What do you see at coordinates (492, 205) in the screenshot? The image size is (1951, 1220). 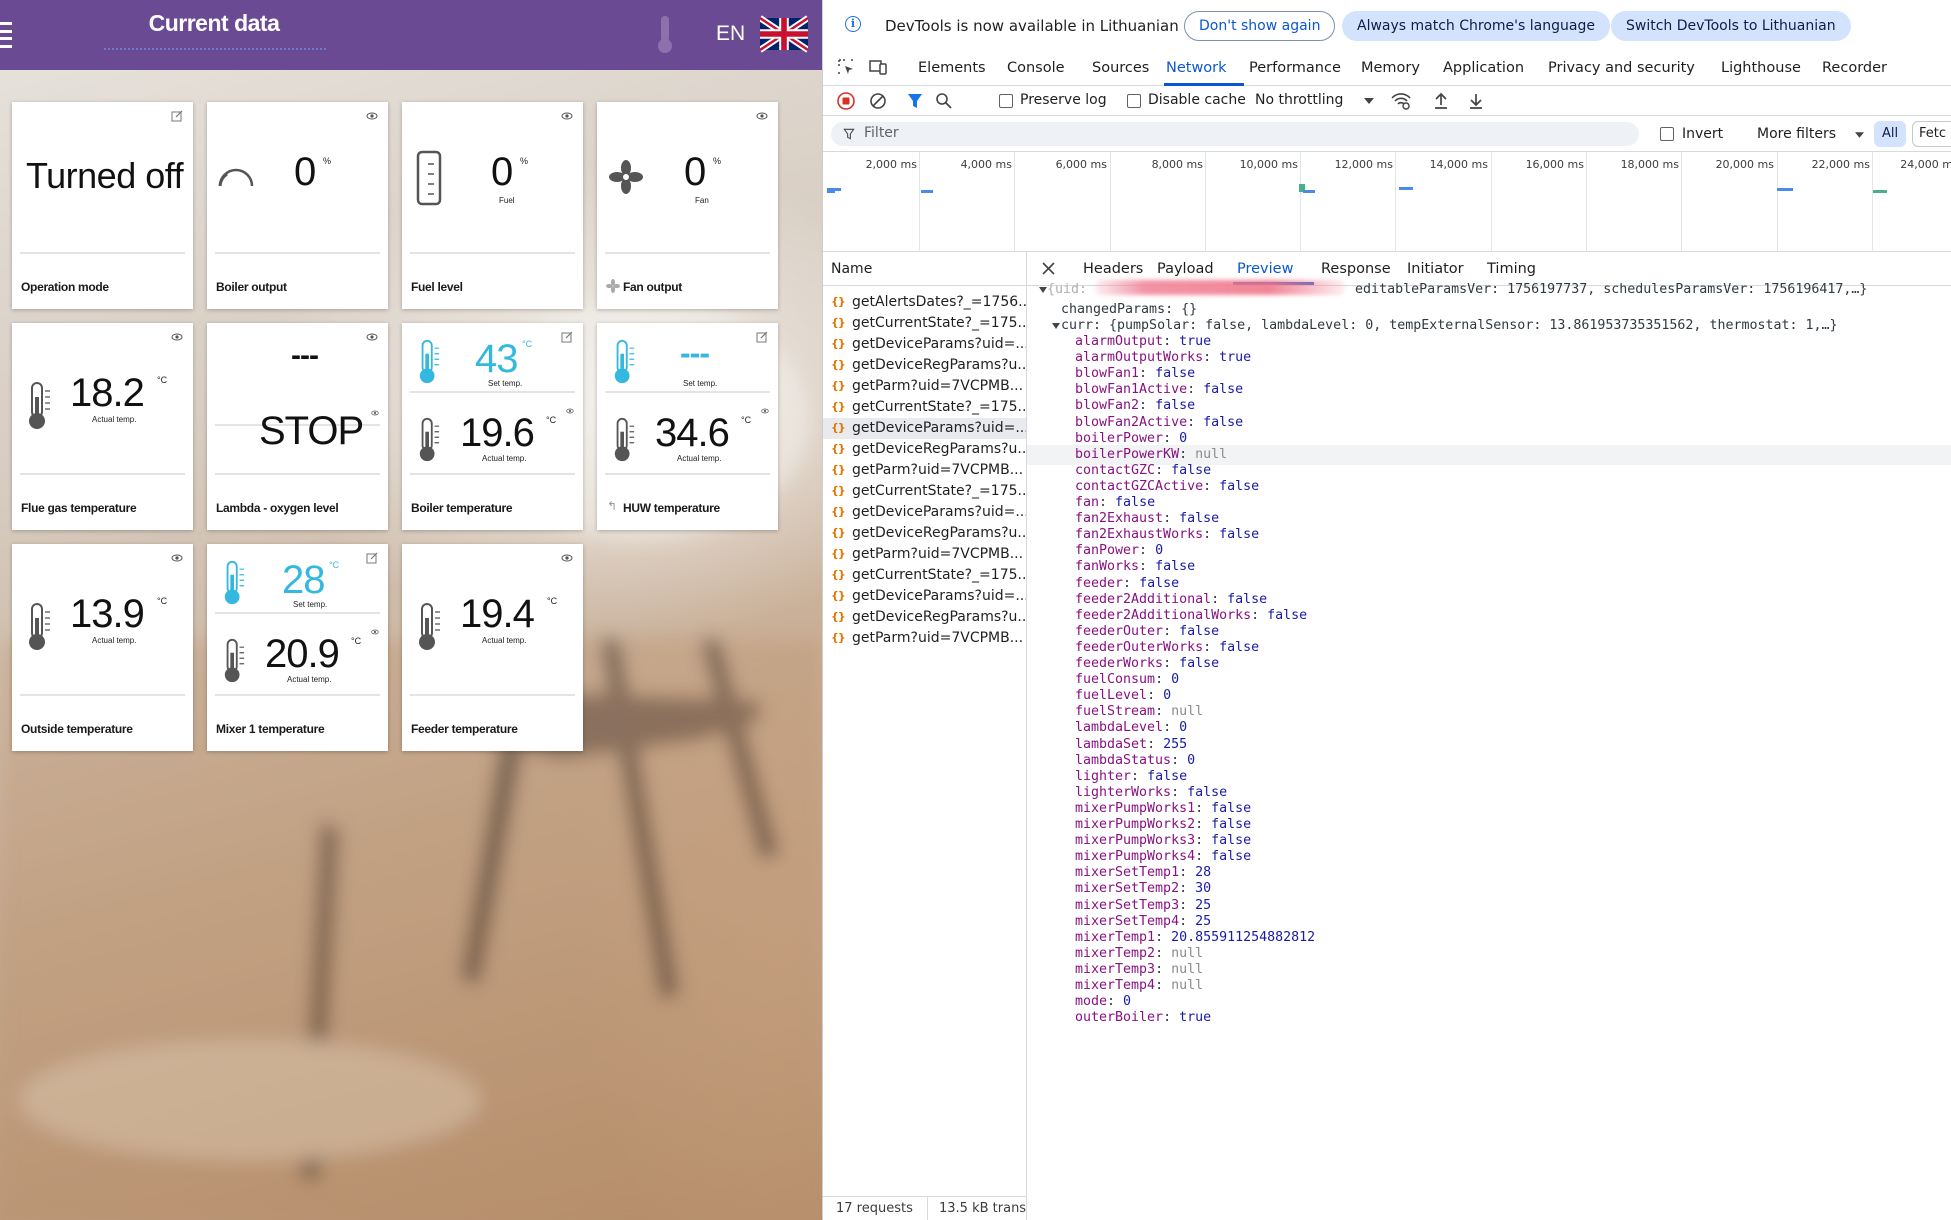 I see `card-fuel-level: 0 % Fuel Fuel level` at bounding box center [492, 205].